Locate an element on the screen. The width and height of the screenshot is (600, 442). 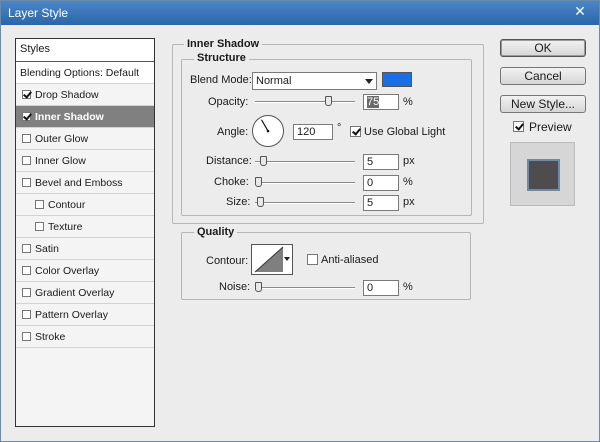
blend-mode-value: Normal is located at coordinates (274, 81).